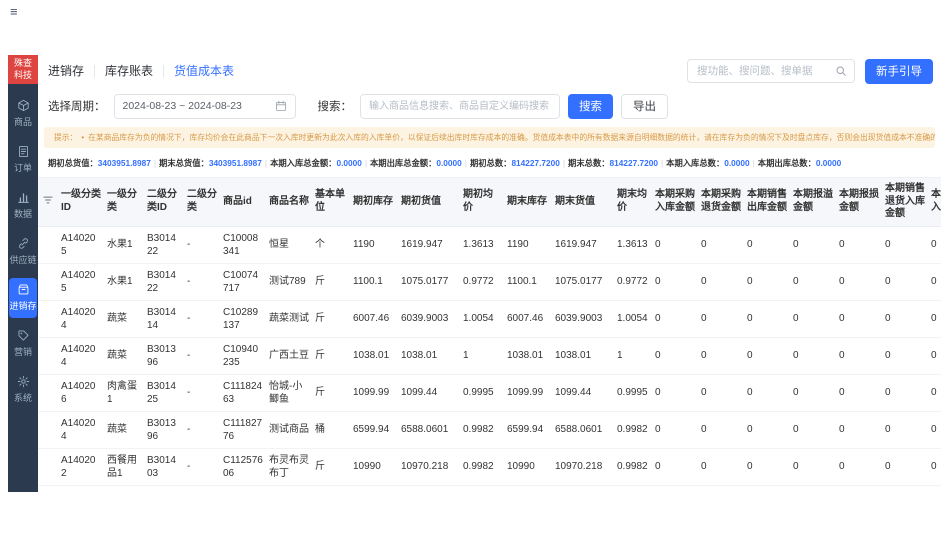  What do you see at coordinates (23, 160) in the screenshot?
I see `sidebar-item-orders: 订单` at bounding box center [23, 160].